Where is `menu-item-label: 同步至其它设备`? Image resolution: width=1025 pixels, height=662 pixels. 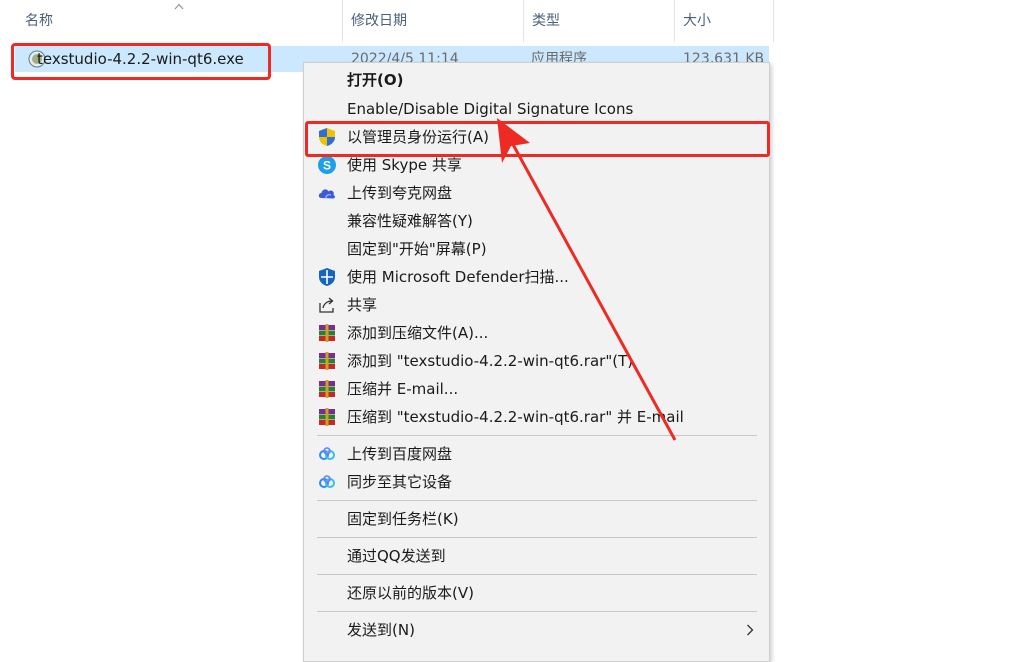 menu-item-label: 同步至其它设备 is located at coordinates (400, 482).